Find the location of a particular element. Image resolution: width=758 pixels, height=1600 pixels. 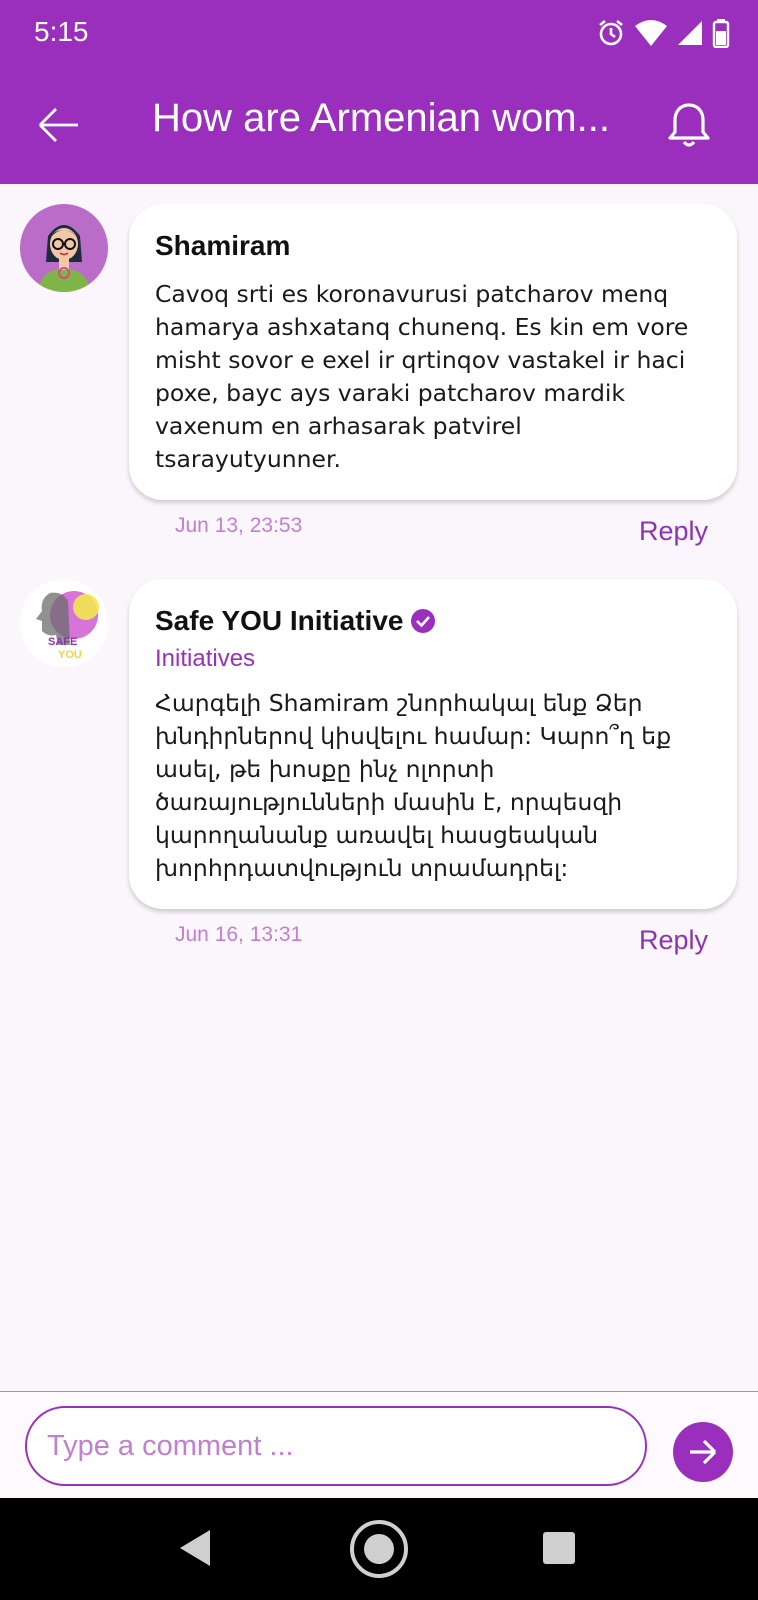

arrow-left-icon is located at coordinates (58, 125).